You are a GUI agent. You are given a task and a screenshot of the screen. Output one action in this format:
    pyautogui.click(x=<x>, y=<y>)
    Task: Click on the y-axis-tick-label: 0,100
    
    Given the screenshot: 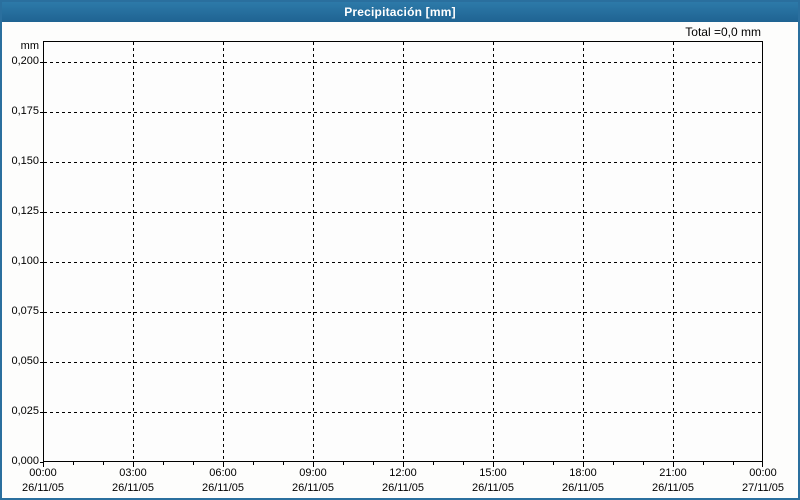 What is the action you would take?
    pyautogui.click(x=25, y=261)
    